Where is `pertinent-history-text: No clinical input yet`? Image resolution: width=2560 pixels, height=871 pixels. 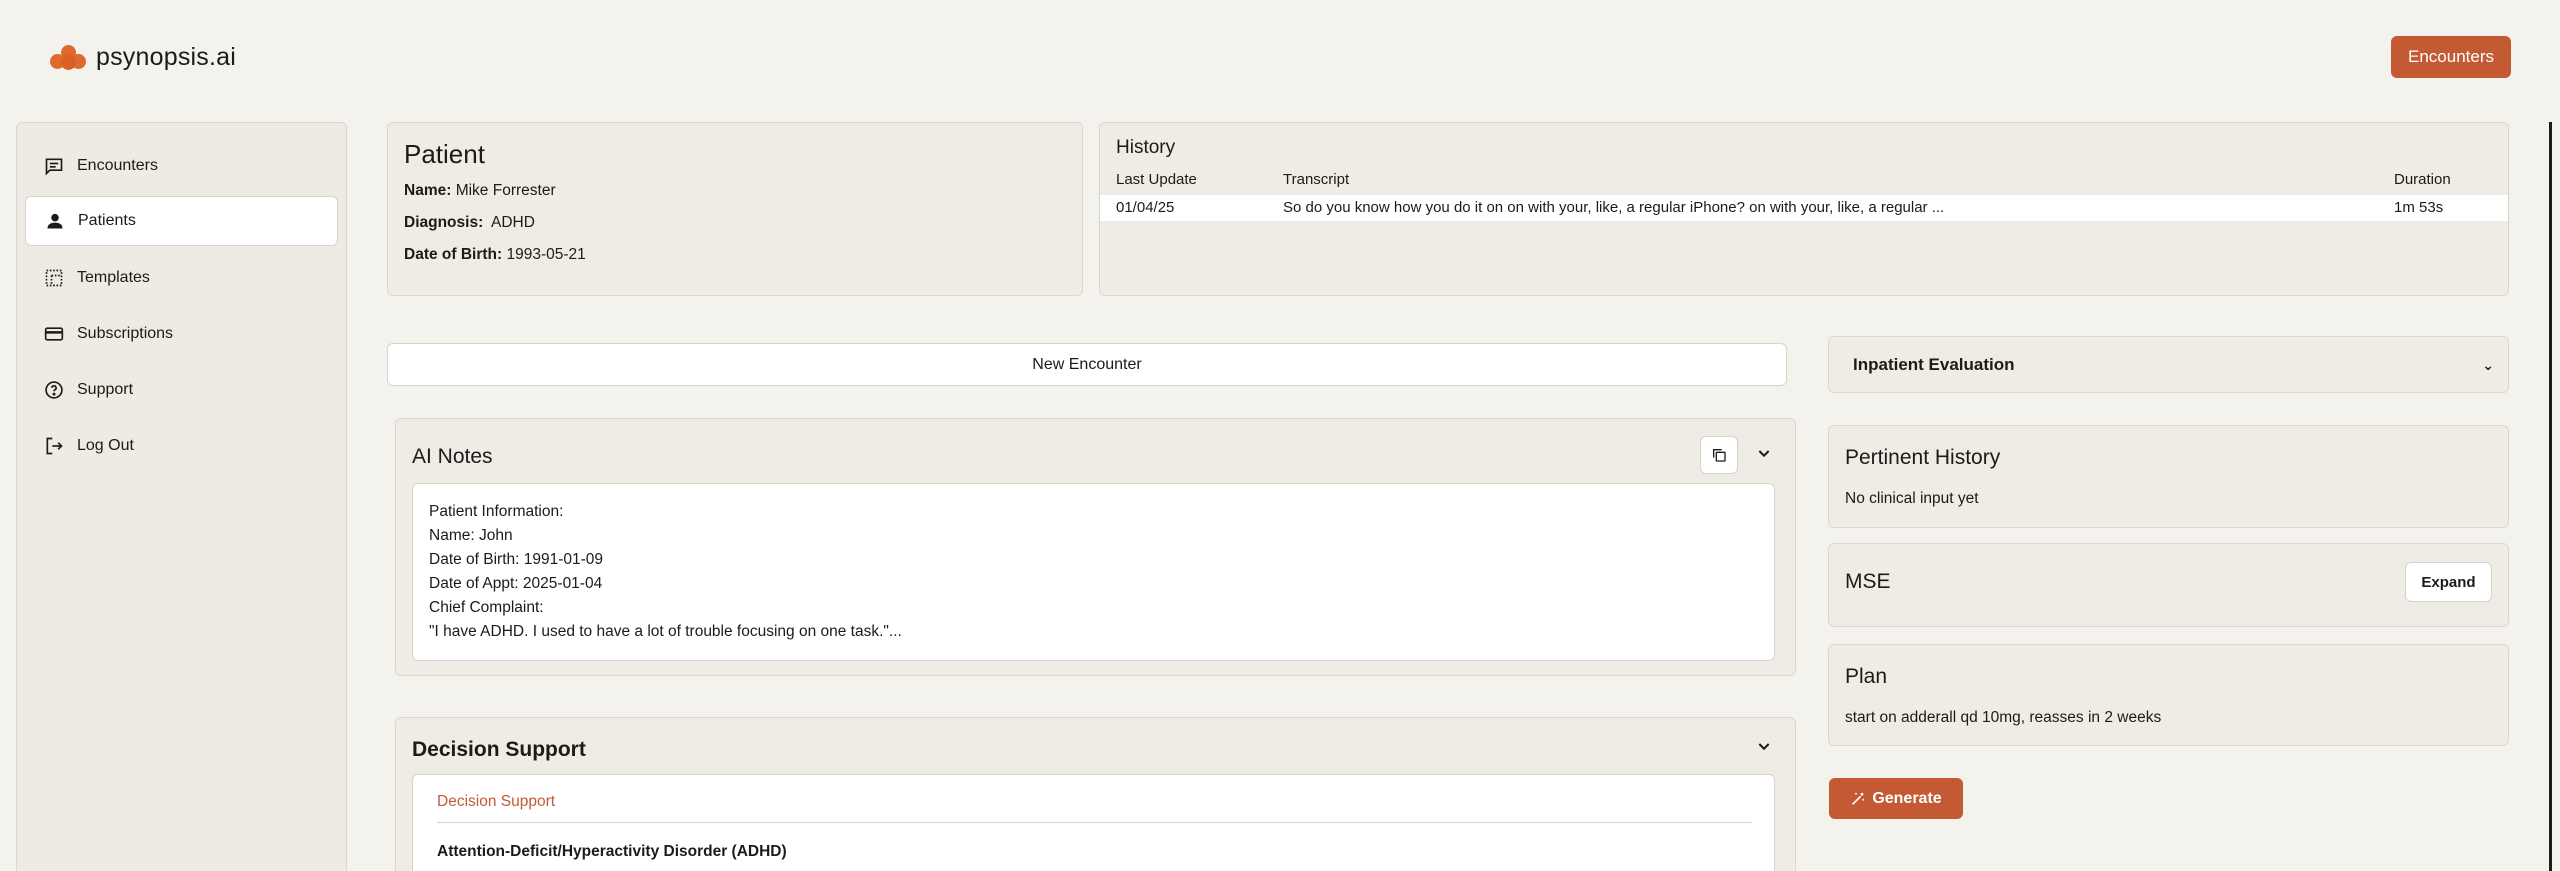
pertinent-history-text: No clinical input yet is located at coordinates (1912, 498).